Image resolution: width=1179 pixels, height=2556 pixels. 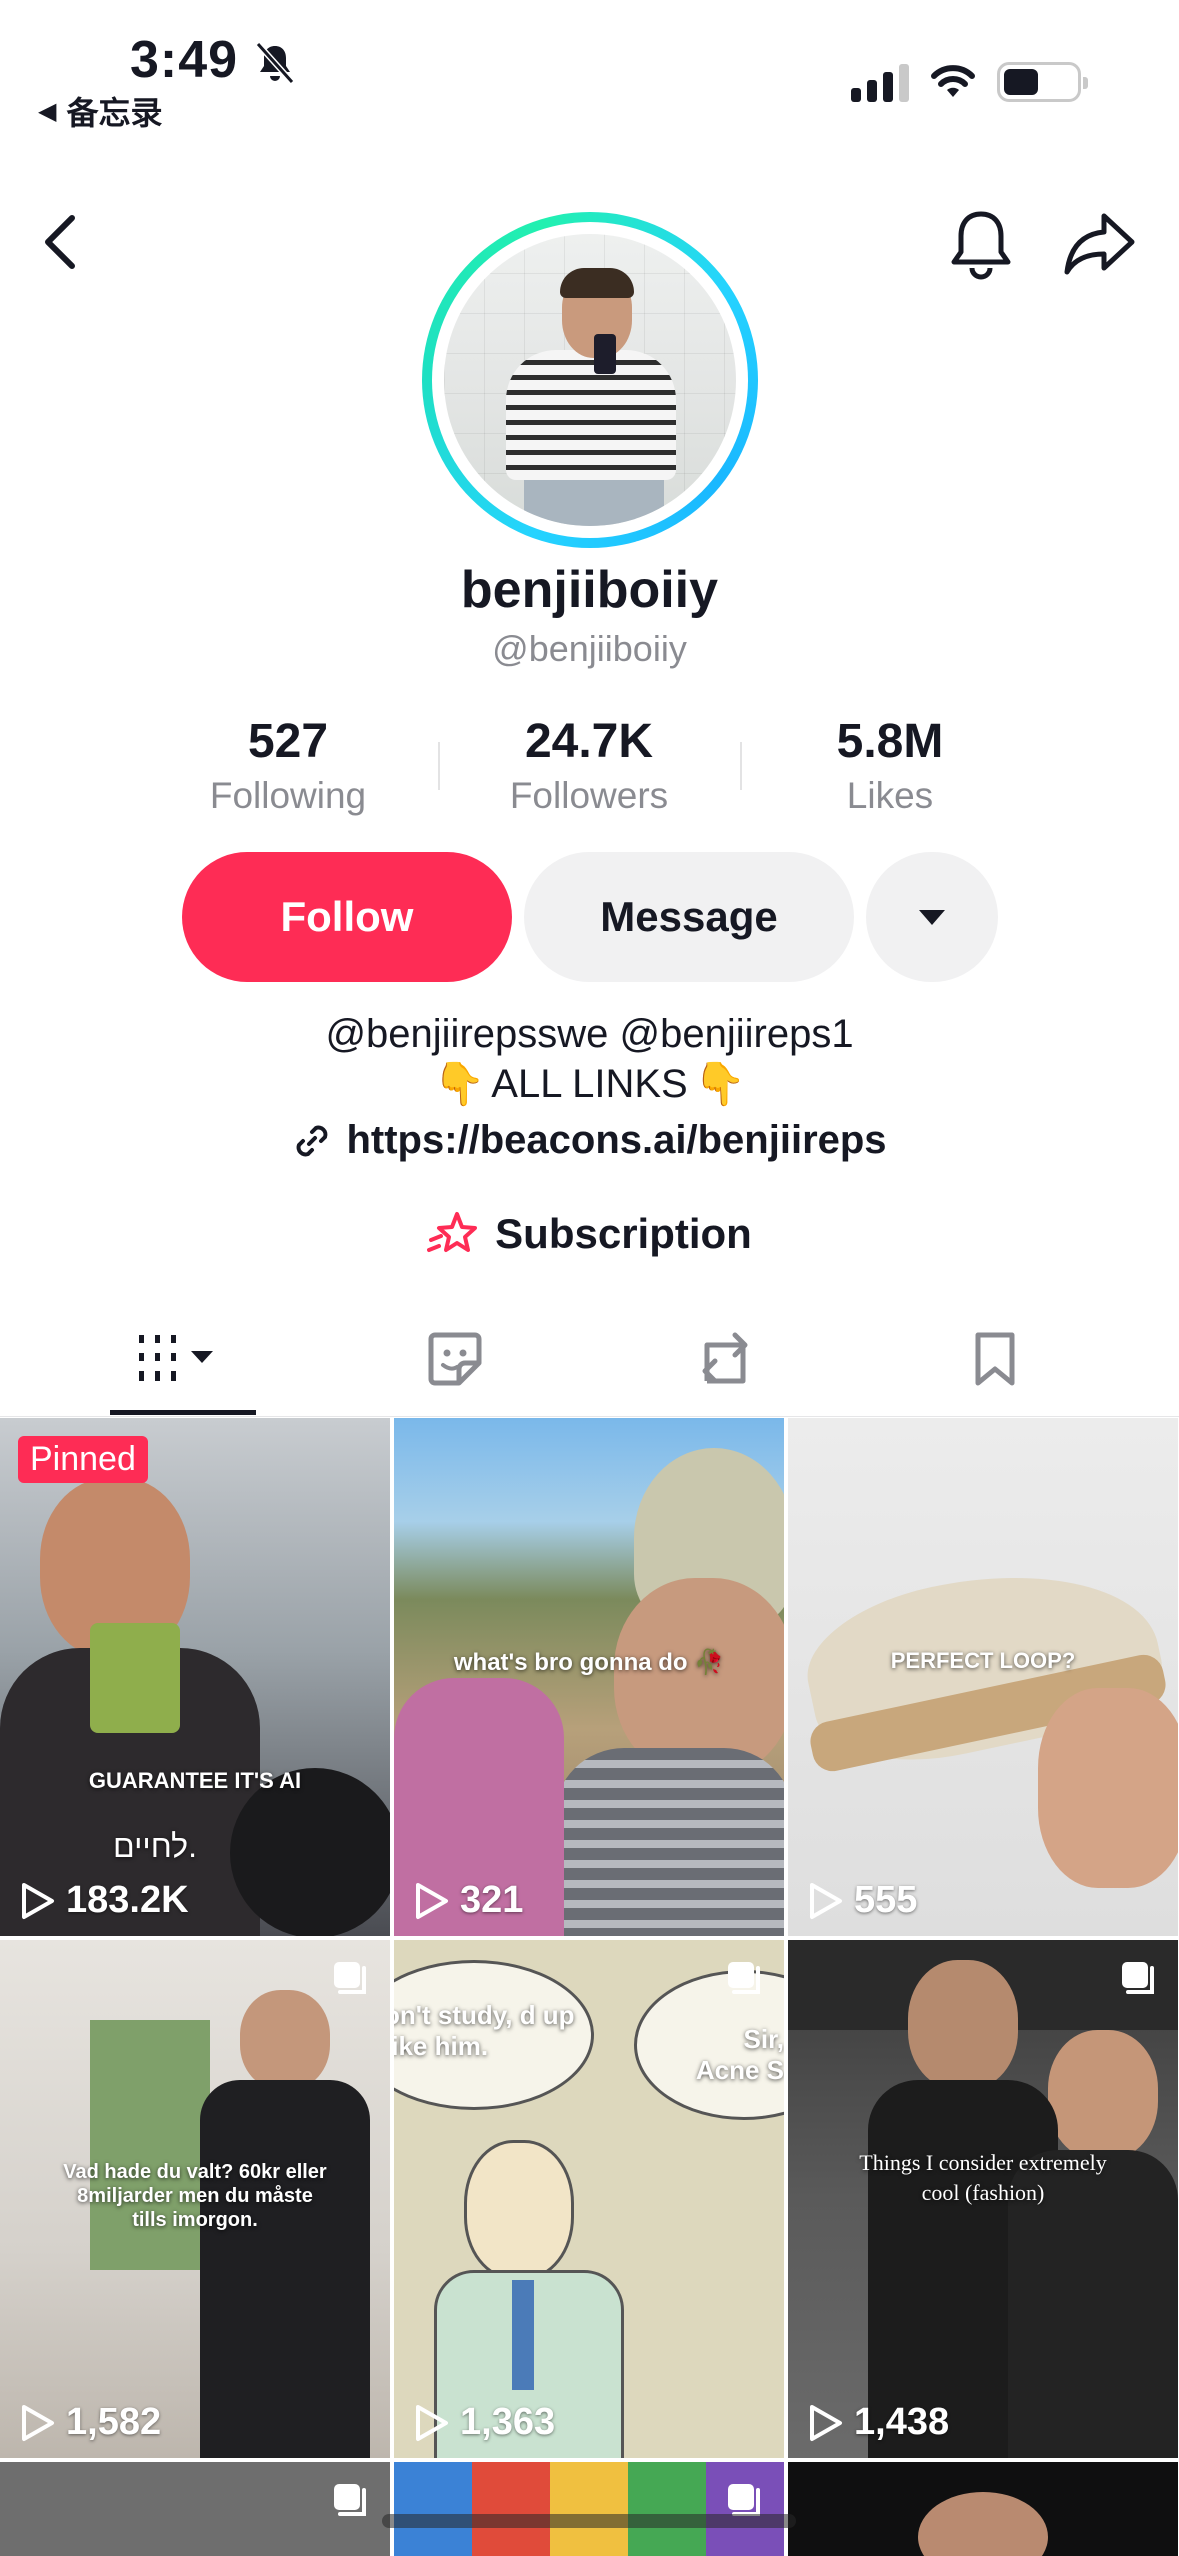 What do you see at coordinates (981, 243) in the screenshot?
I see `bell-icon` at bounding box center [981, 243].